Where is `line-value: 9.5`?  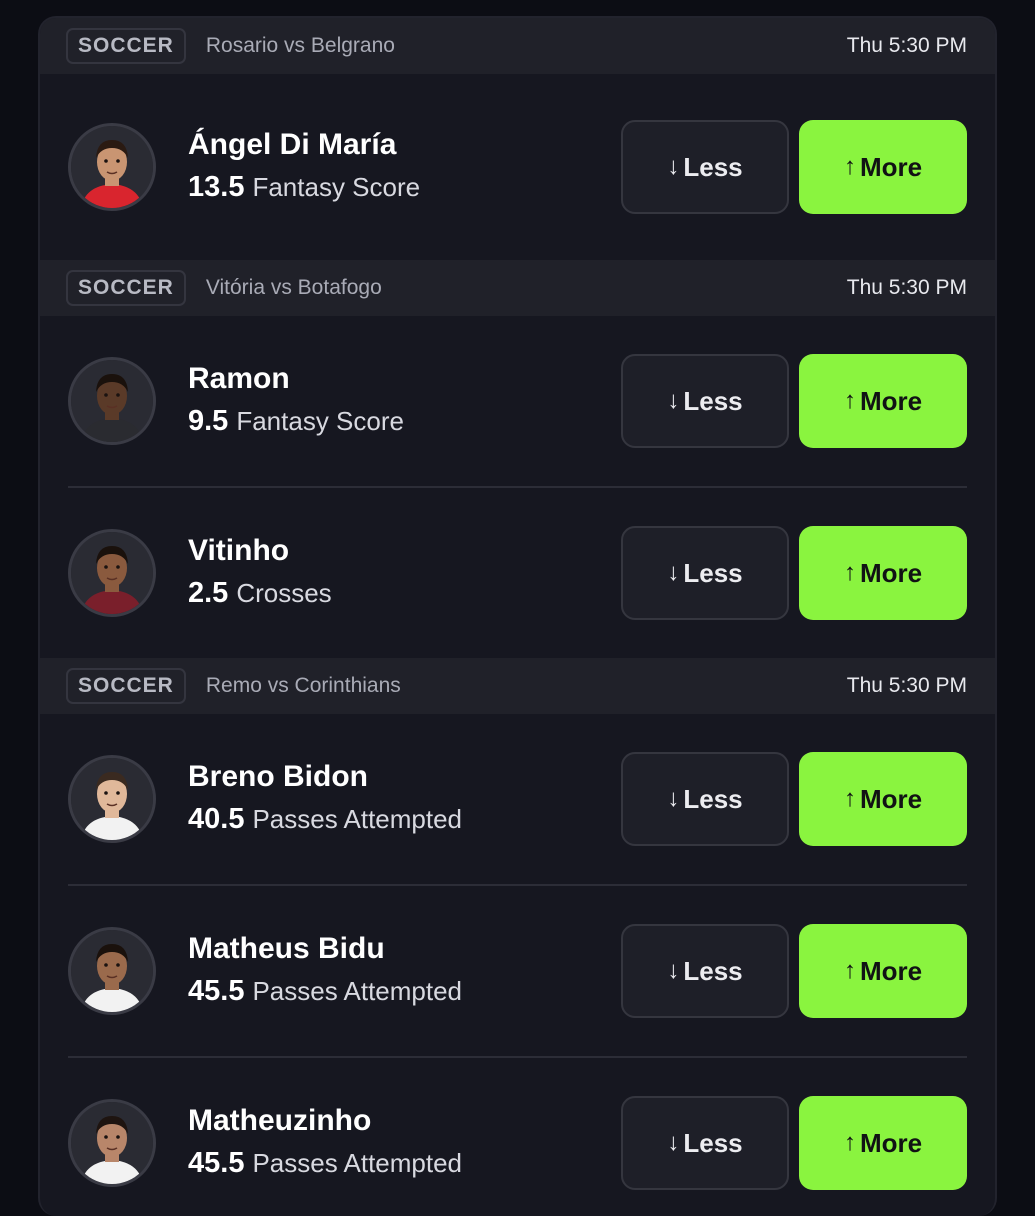 line-value: 9.5 is located at coordinates (208, 420).